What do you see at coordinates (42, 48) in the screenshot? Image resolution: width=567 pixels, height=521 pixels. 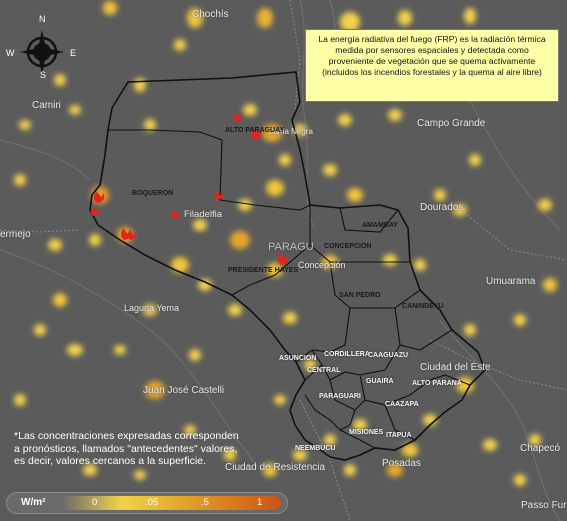 I see `compass: N S E W` at bounding box center [42, 48].